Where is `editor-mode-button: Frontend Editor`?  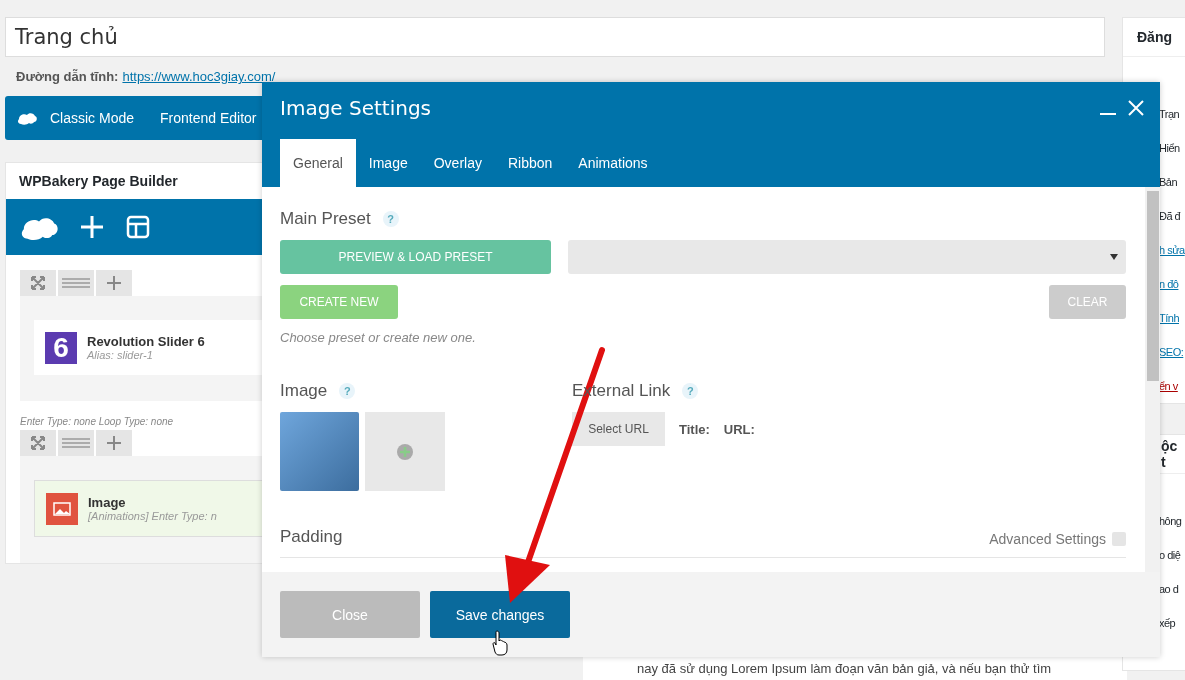
editor-mode-button: Frontend Editor is located at coordinates (208, 118).